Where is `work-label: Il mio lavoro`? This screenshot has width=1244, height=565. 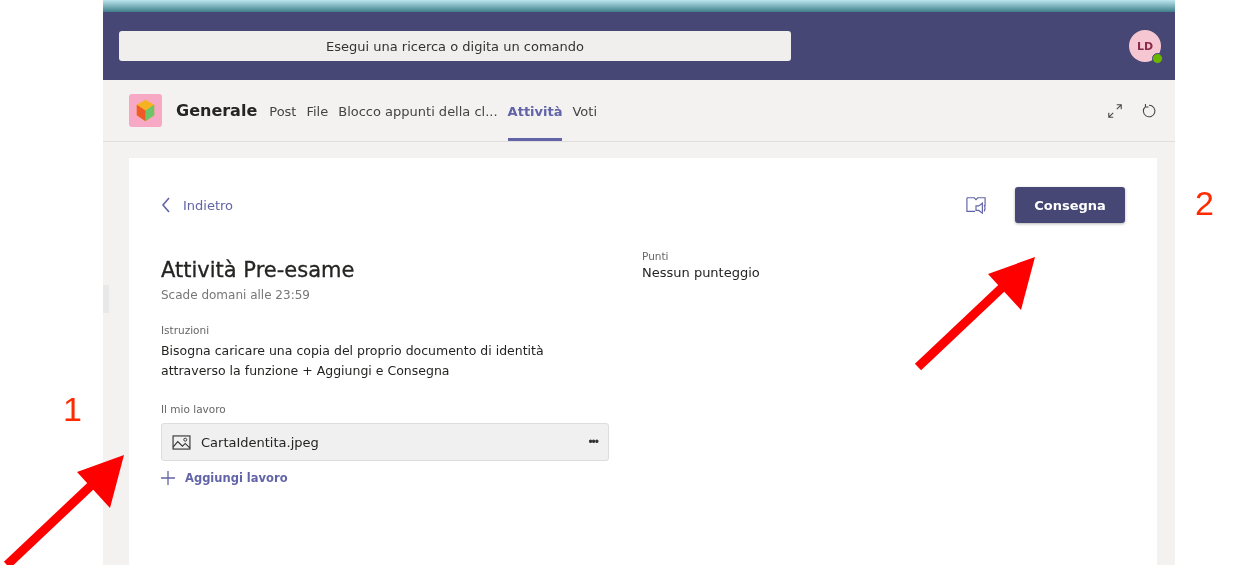
work-label: Il mio lavoro is located at coordinates (194, 409).